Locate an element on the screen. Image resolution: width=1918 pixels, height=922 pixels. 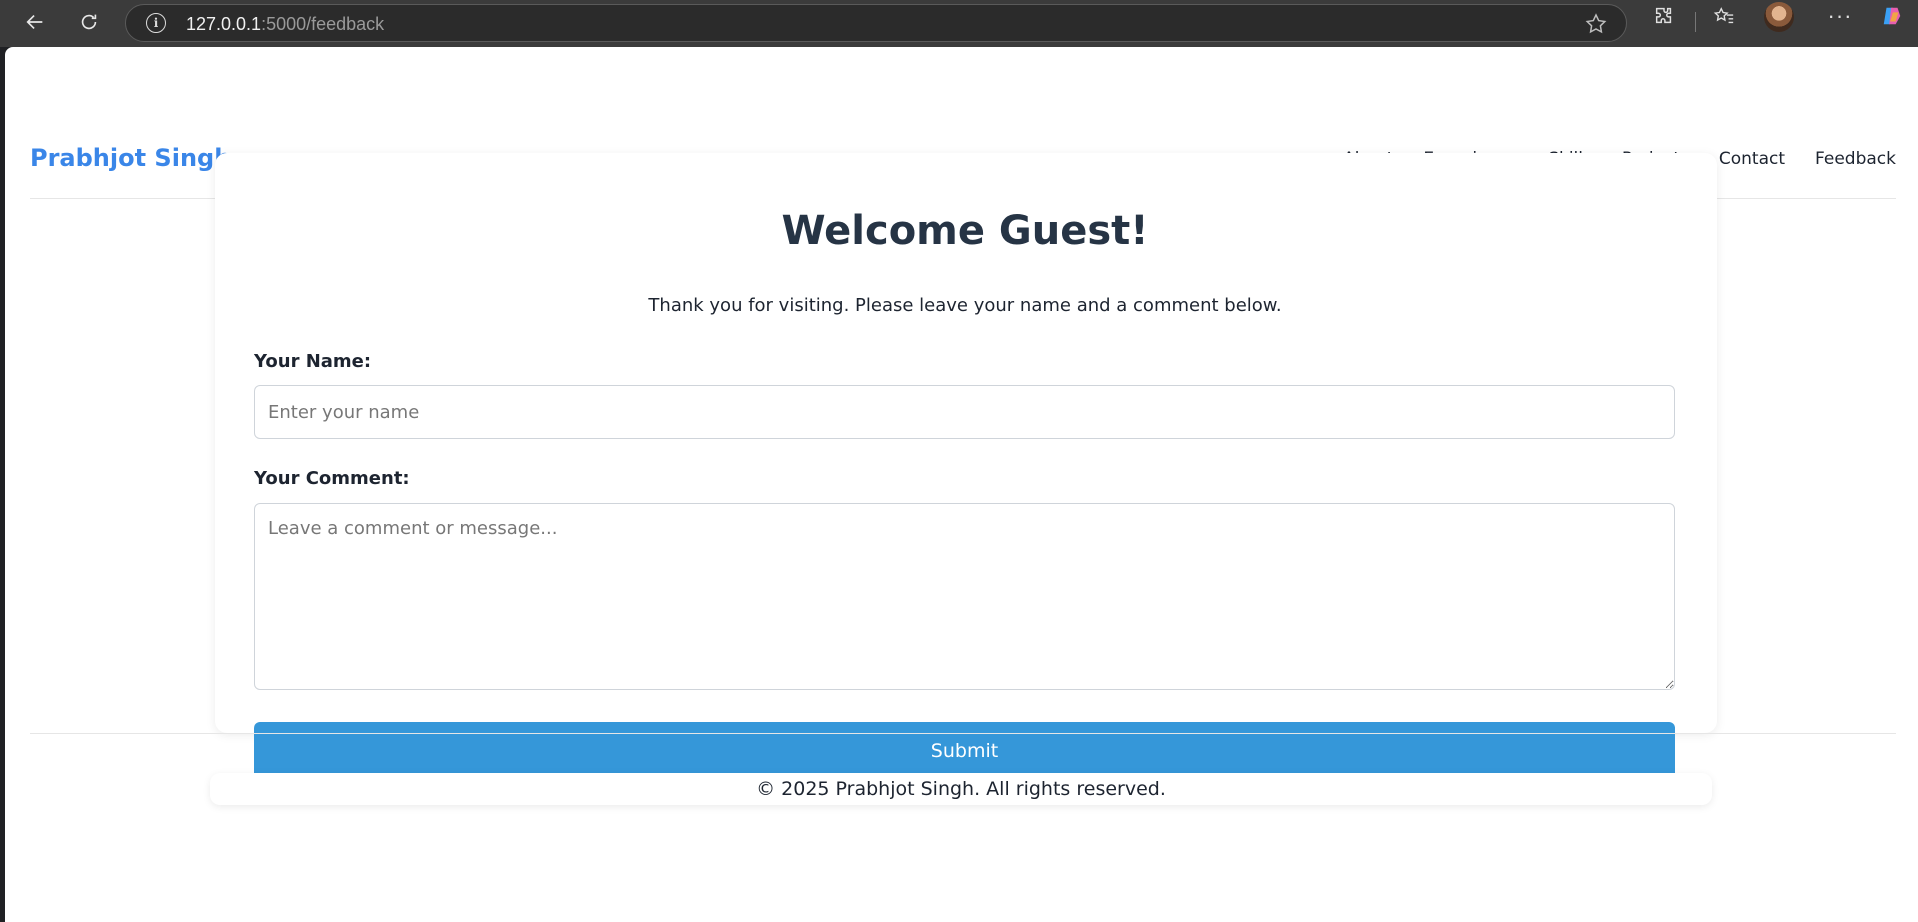
url-text: 127.0.0.1:5000/feedback is located at coordinates (285, 24).